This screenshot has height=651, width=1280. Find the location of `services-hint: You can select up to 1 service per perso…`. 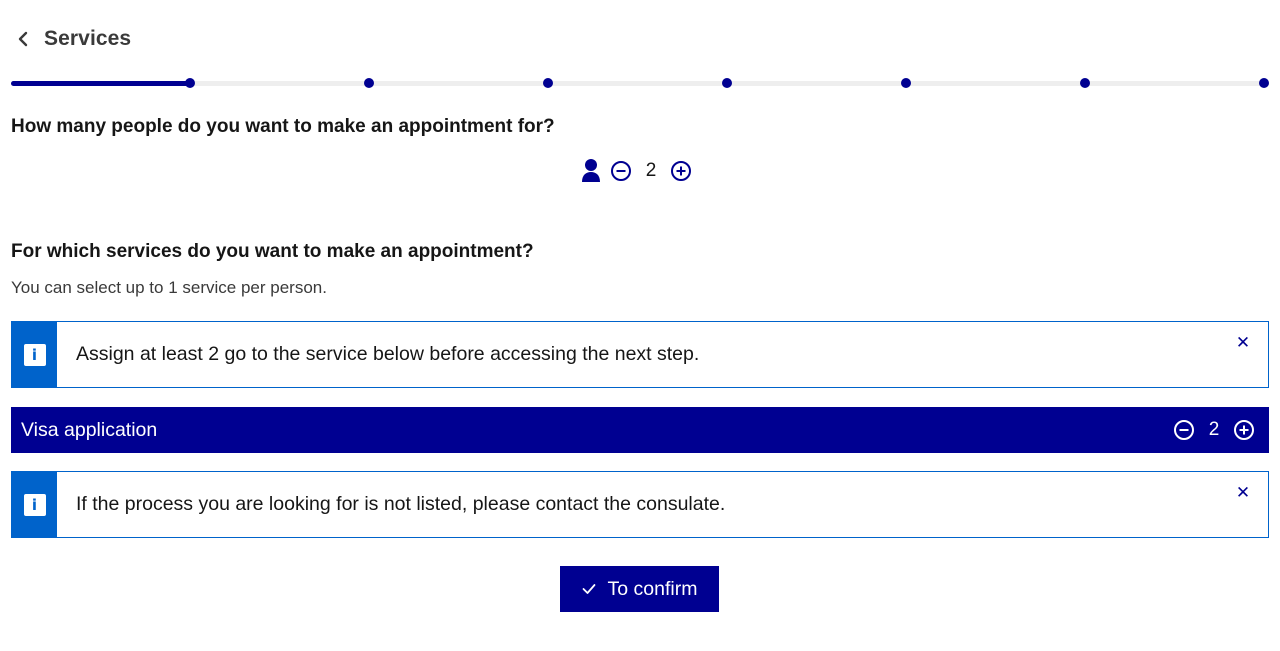

services-hint: You can select up to 1 service per perso… is located at coordinates (169, 287).